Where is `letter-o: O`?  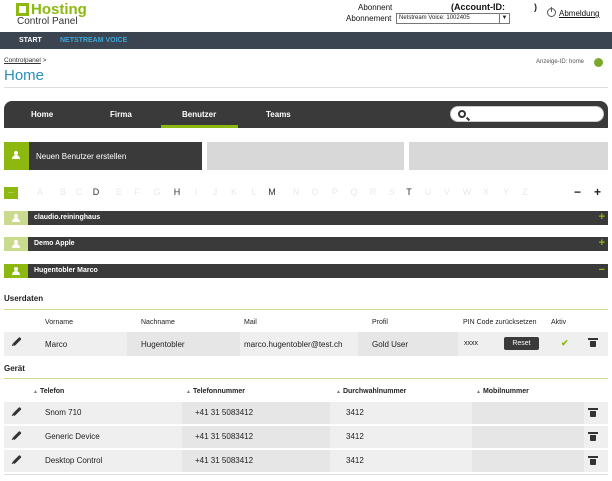 letter-o: O is located at coordinates (315, 192).